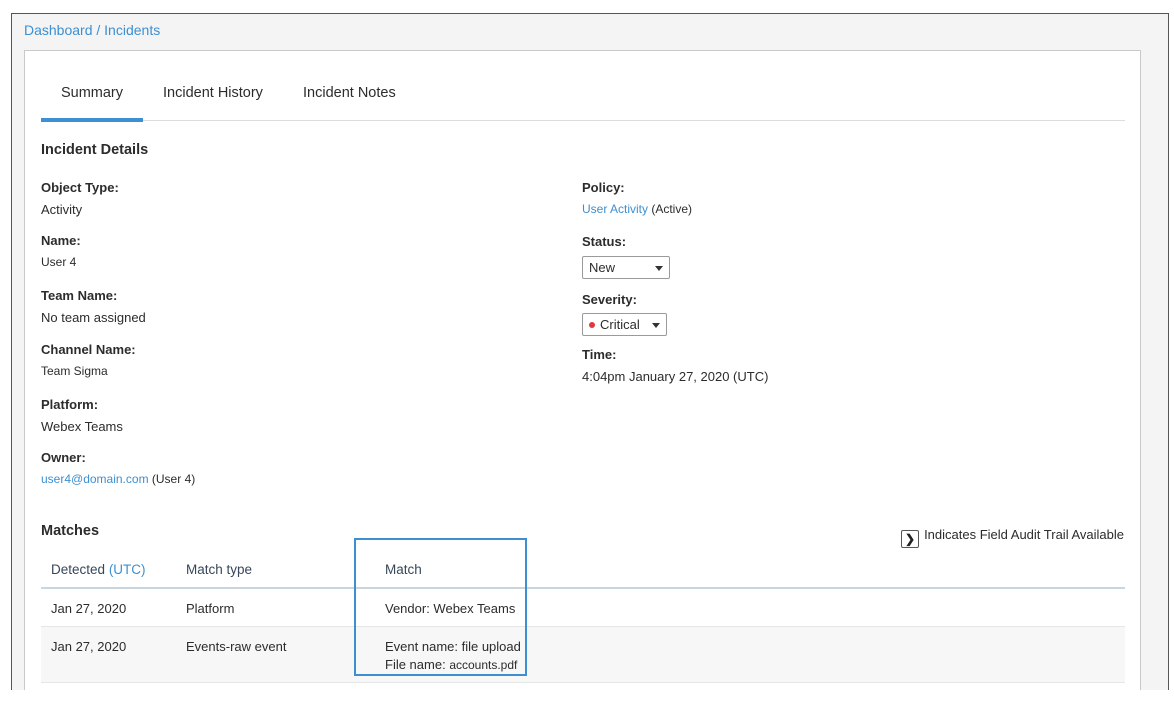  Describe the element at coordinates (93, 317) in the screenshot. I see `team-name-value: No team assigned` at that location.